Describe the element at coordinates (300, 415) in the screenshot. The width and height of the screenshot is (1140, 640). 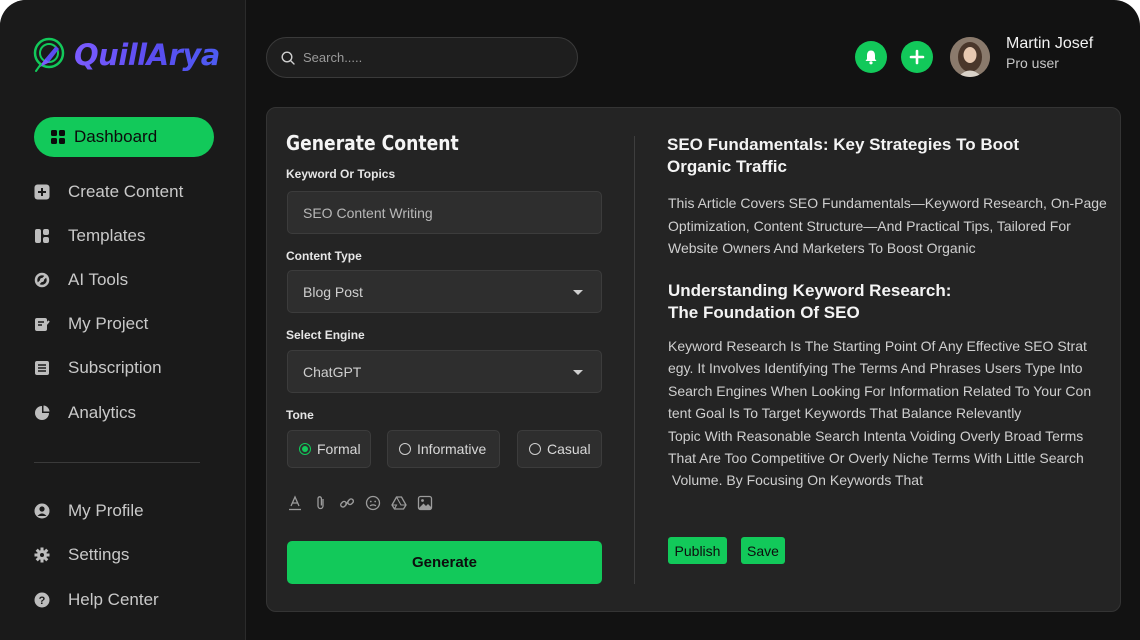
I see `tone-label: Tone` at that location.